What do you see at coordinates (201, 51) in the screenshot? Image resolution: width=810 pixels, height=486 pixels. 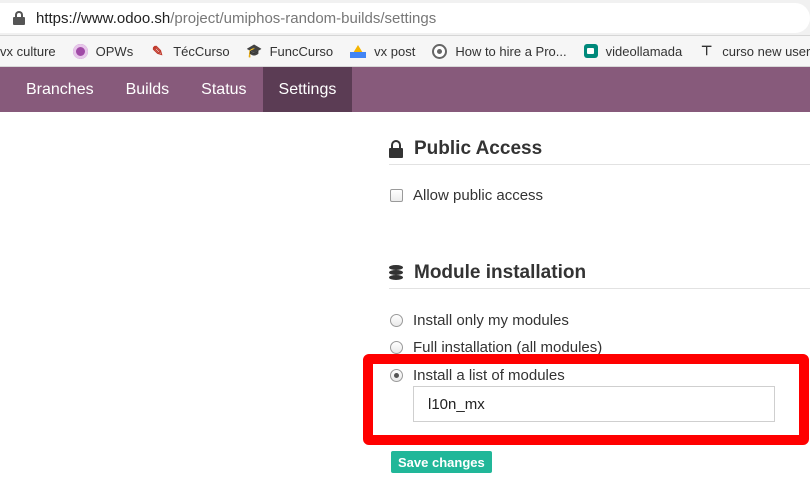 I see `bookmark-label: TécCurso` at bounding box center [201, 51].